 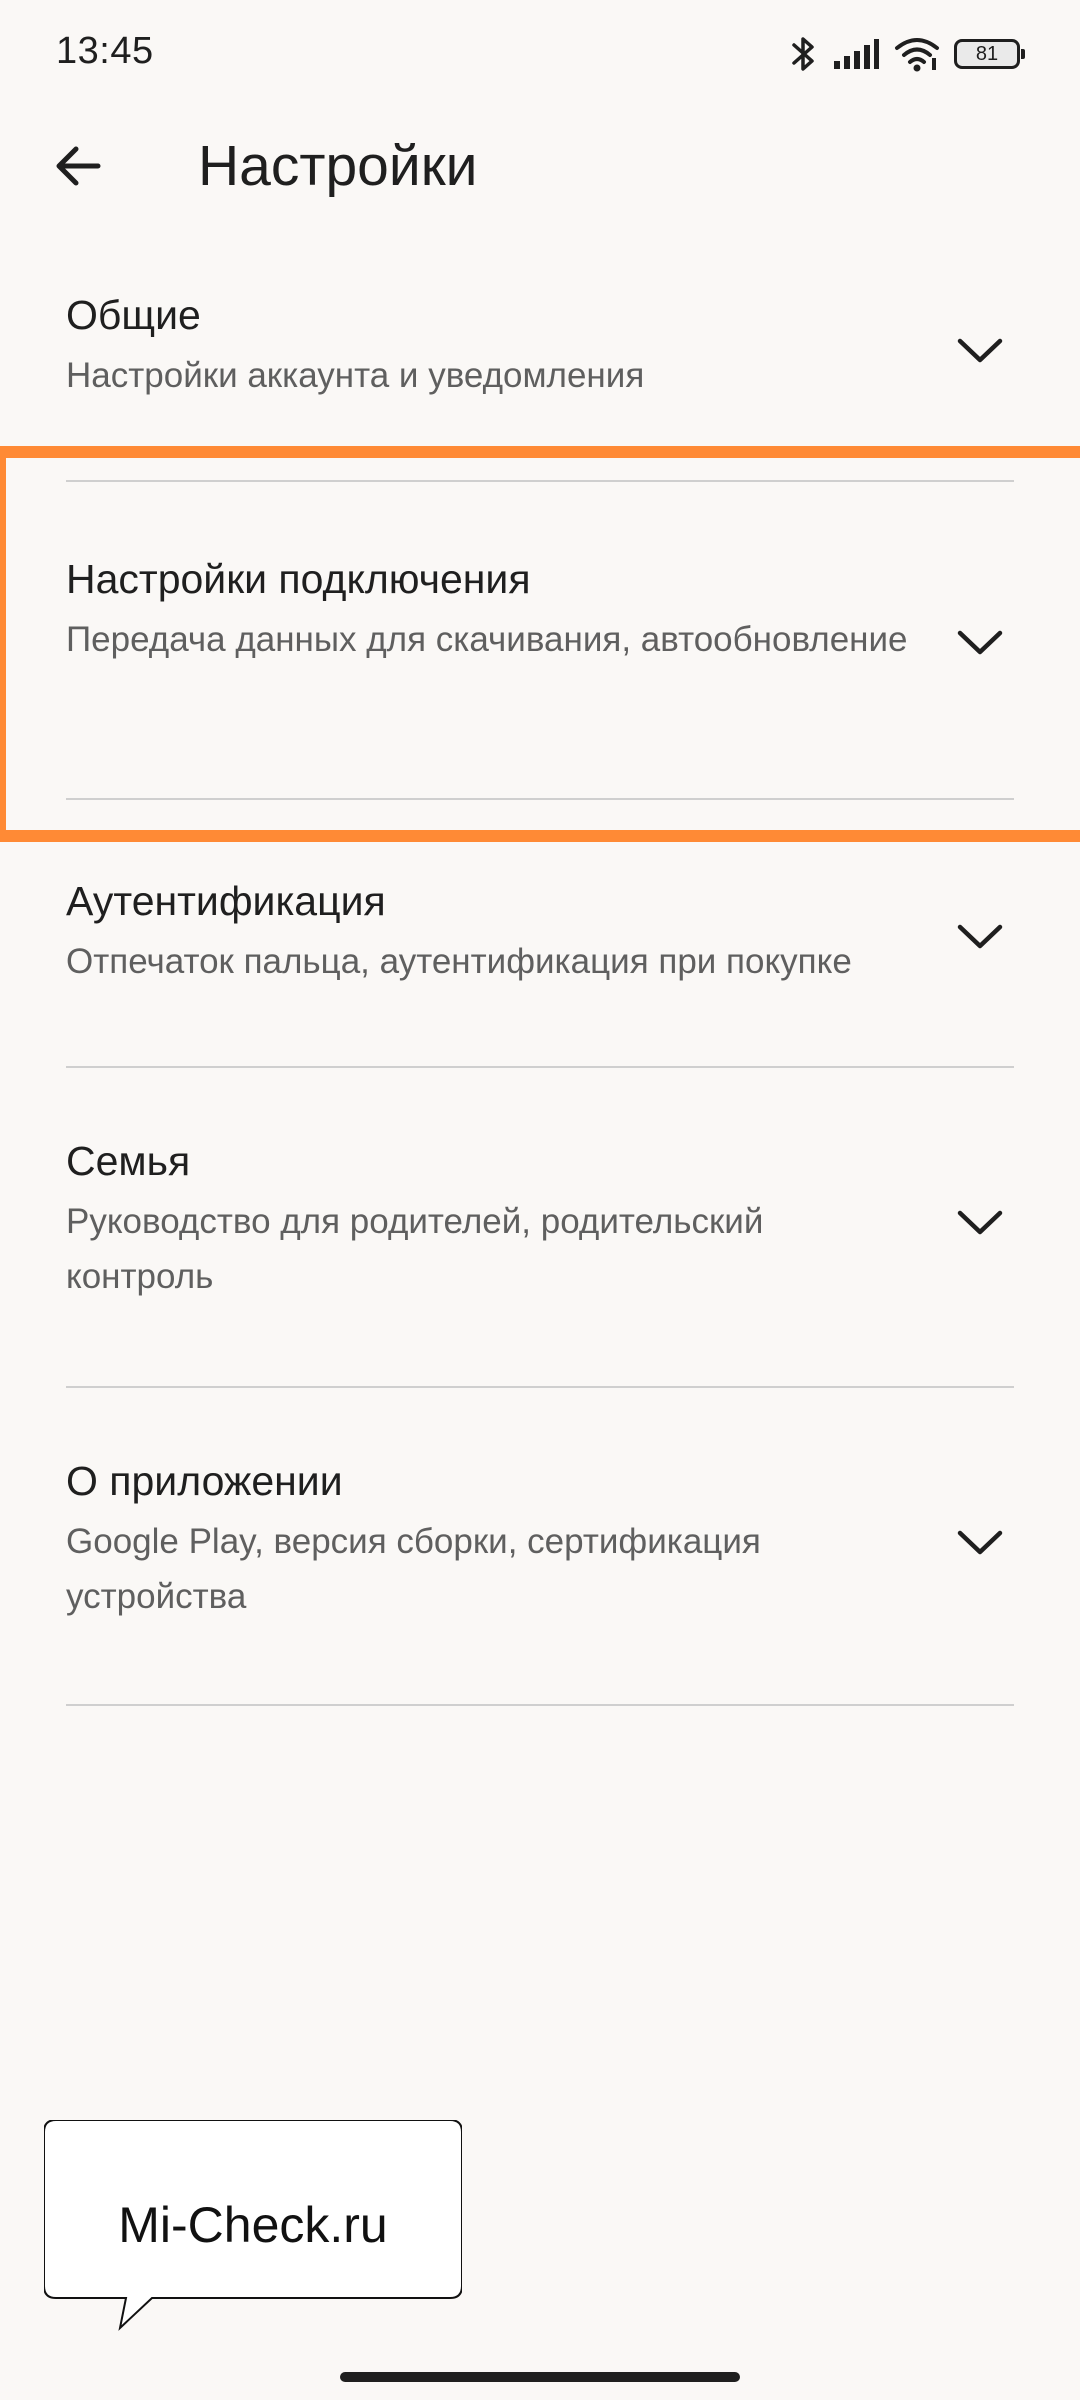 I want to click on bluetooth-icon, so click(x=804, y=54).